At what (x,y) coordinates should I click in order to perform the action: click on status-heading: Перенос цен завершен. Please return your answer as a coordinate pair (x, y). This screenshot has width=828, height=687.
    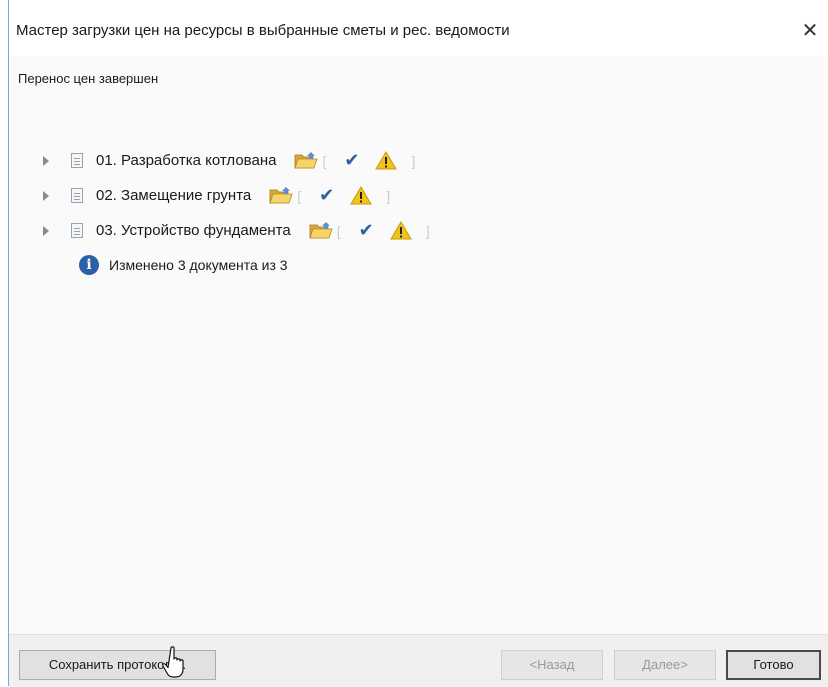
    Looking at the image, I should click on (88, 78).